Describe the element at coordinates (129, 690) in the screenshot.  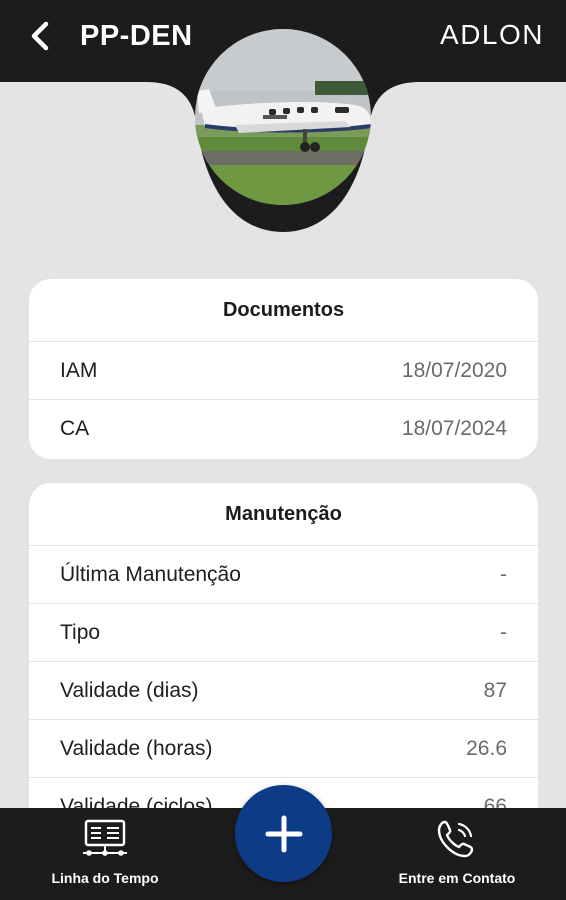
I see `maintenance-label: Validade (dias)` at that location.